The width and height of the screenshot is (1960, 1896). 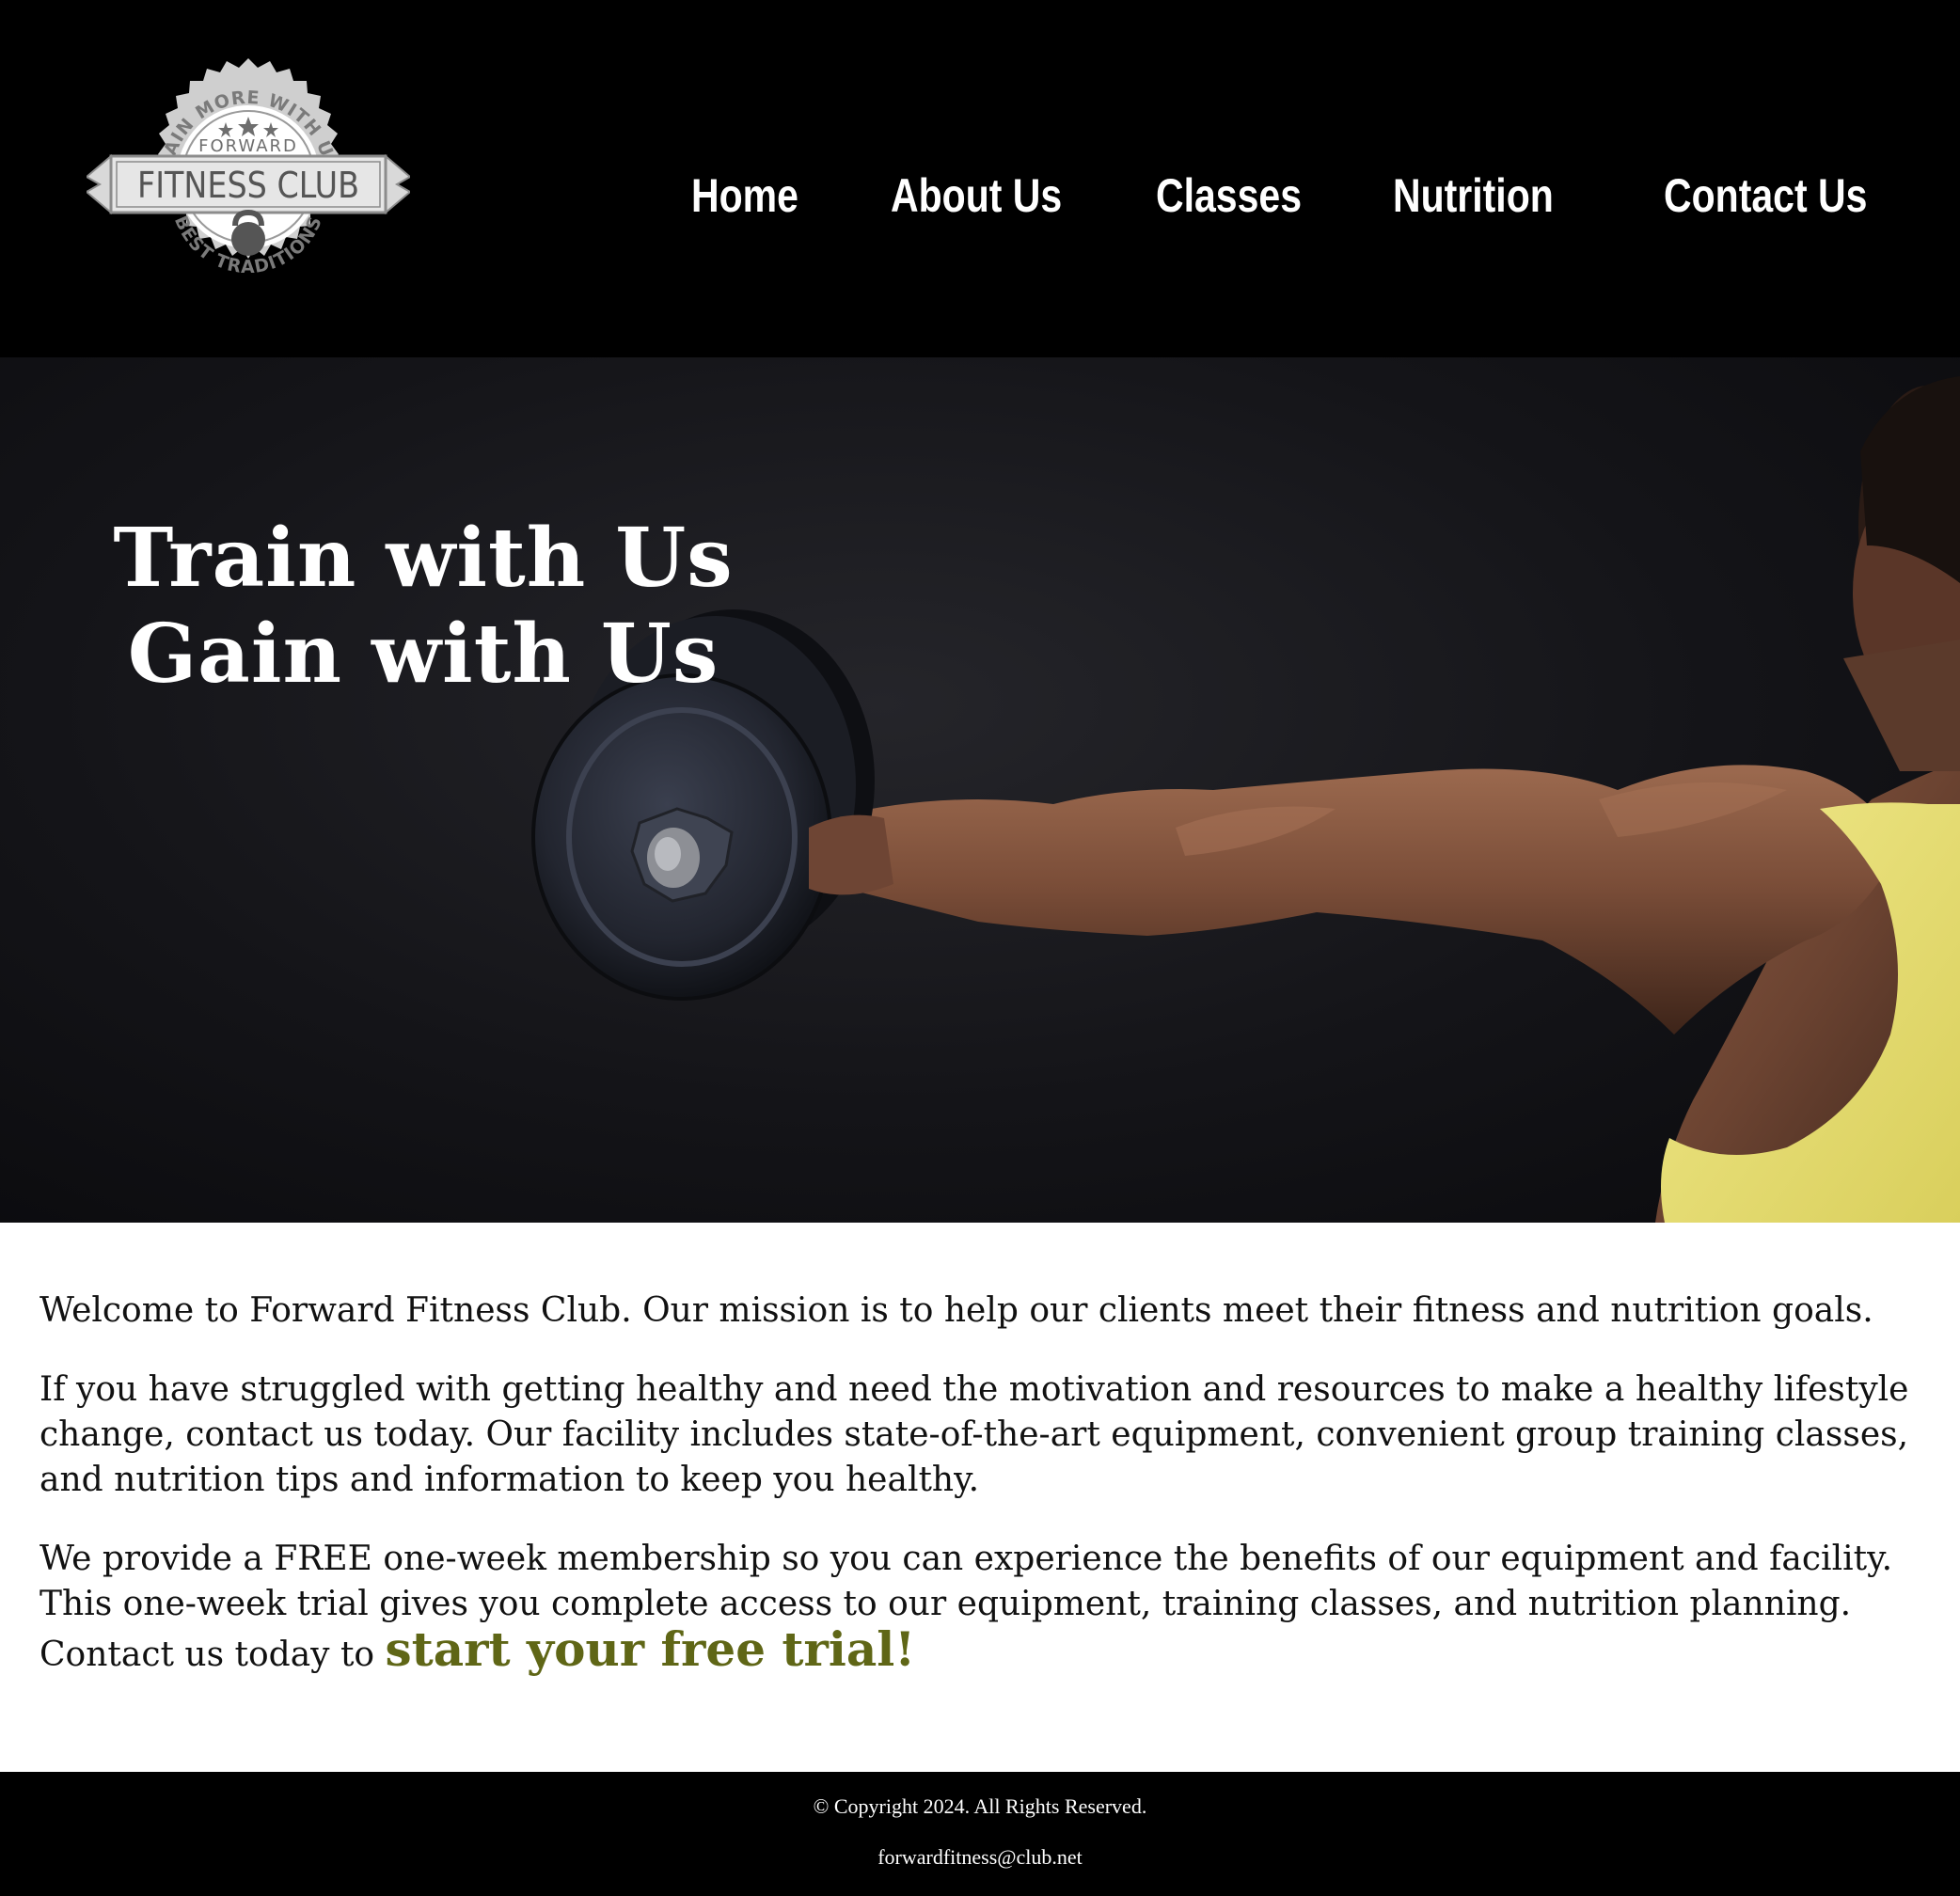 I want to click on nav-link-nutrition: Nutrition, so click(x=1474, y=195).